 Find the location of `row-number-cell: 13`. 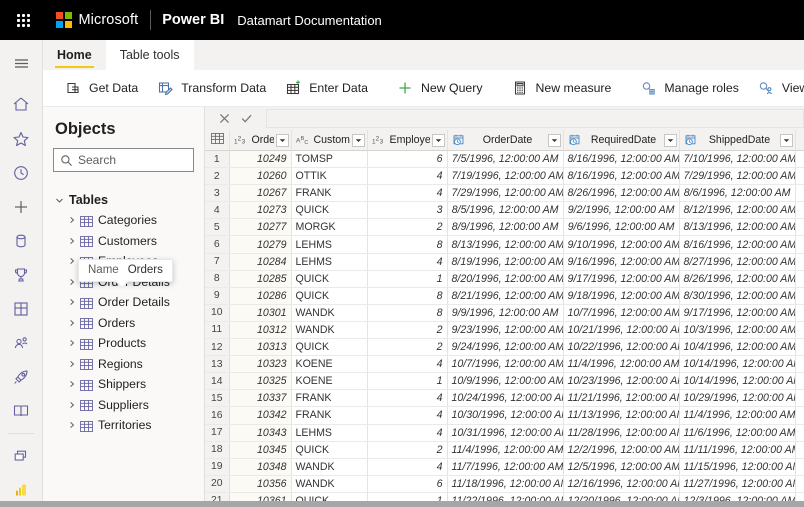

row-number-cell: 13 is located at coordinates (217, 364).